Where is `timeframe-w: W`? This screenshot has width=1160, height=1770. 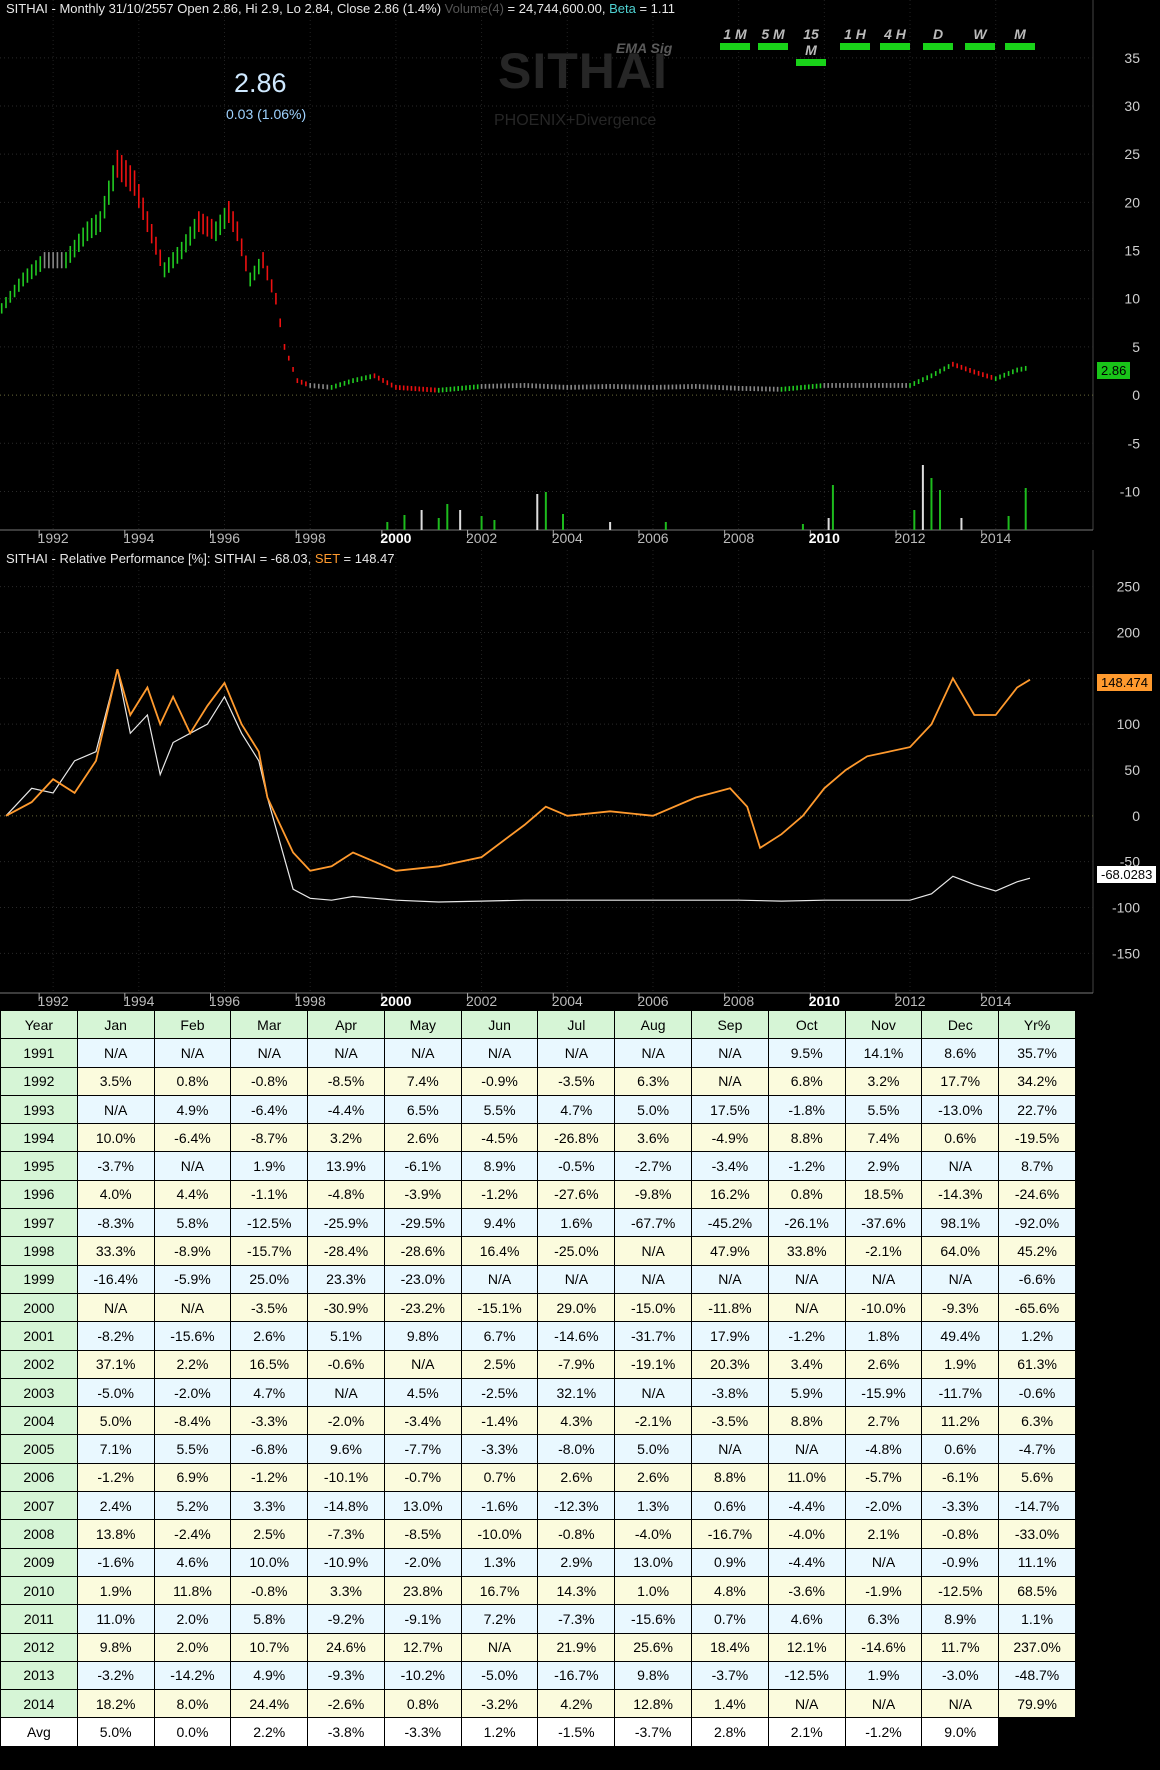
timeframe-w: W is located at coordinates (980, 38).